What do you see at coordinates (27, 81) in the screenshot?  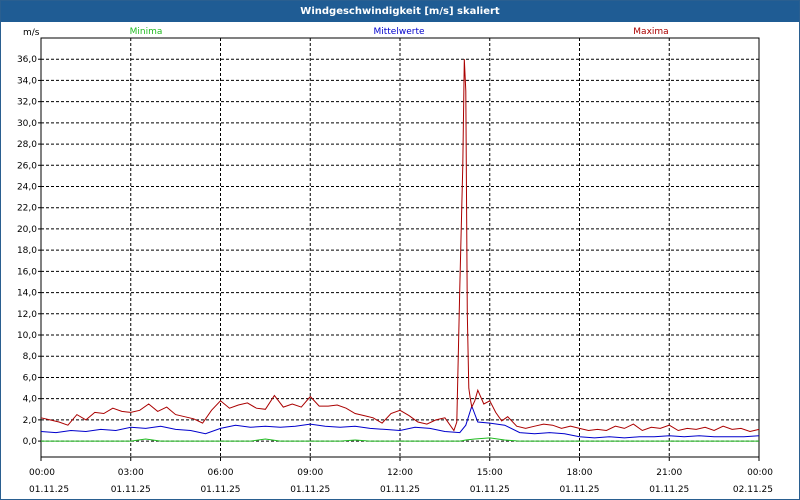 I see `y-tick-label: 34,0` at bounding box center [27, 81].